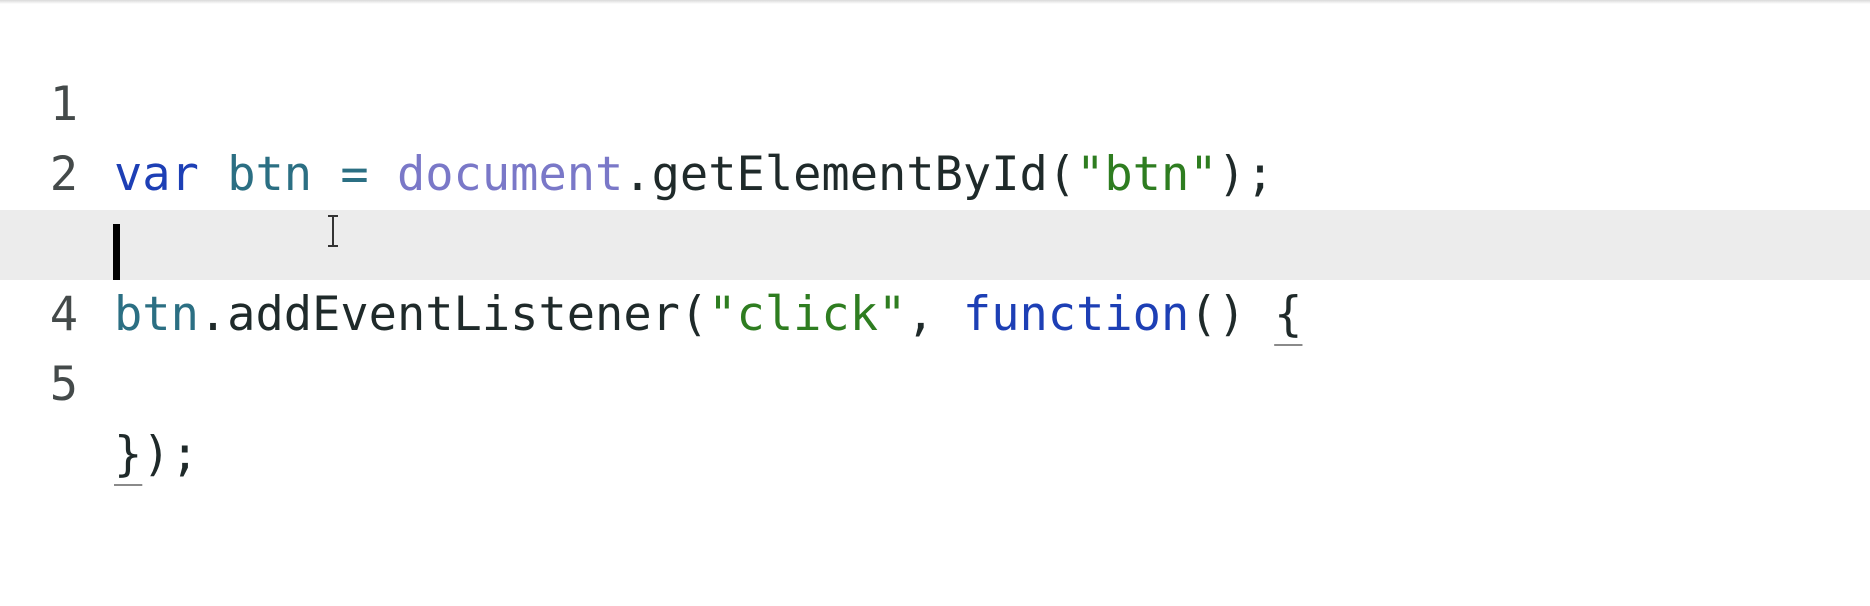 The width and height of the screenshot is (1870, 606). I want to click on line-code: });, so click(156, 455).